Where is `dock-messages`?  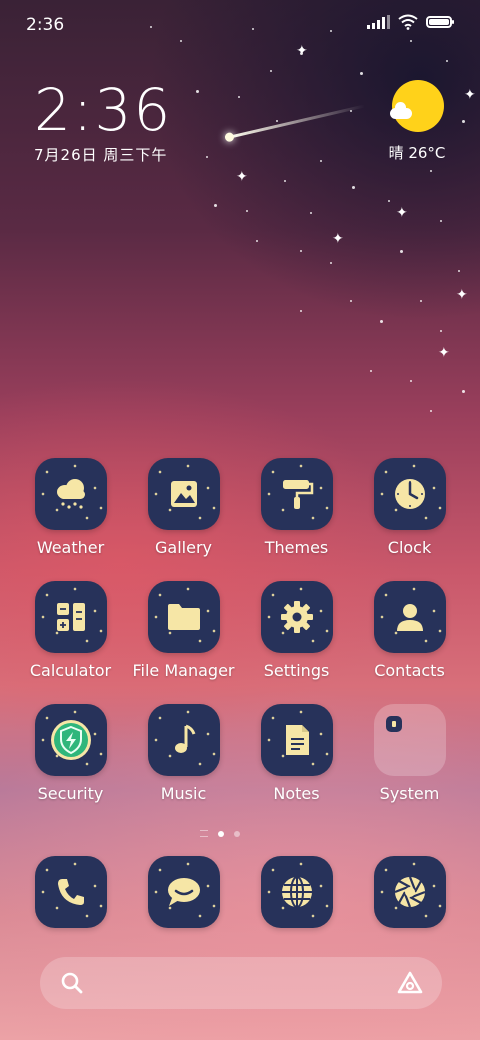 dock-messages is located at coordinates (183, 892).